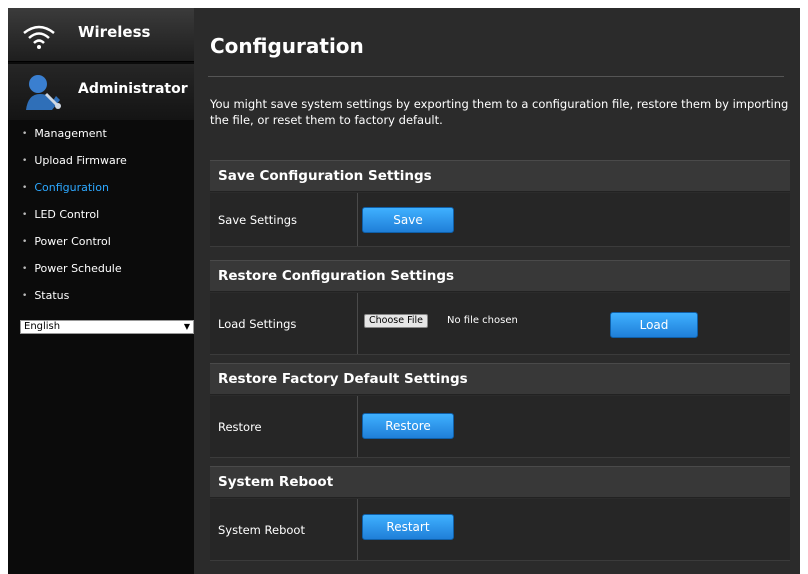 The width and height of the screenshot is (808, 574). I want to click on menu-item-power-control: • Power Control, so click(101, 241).